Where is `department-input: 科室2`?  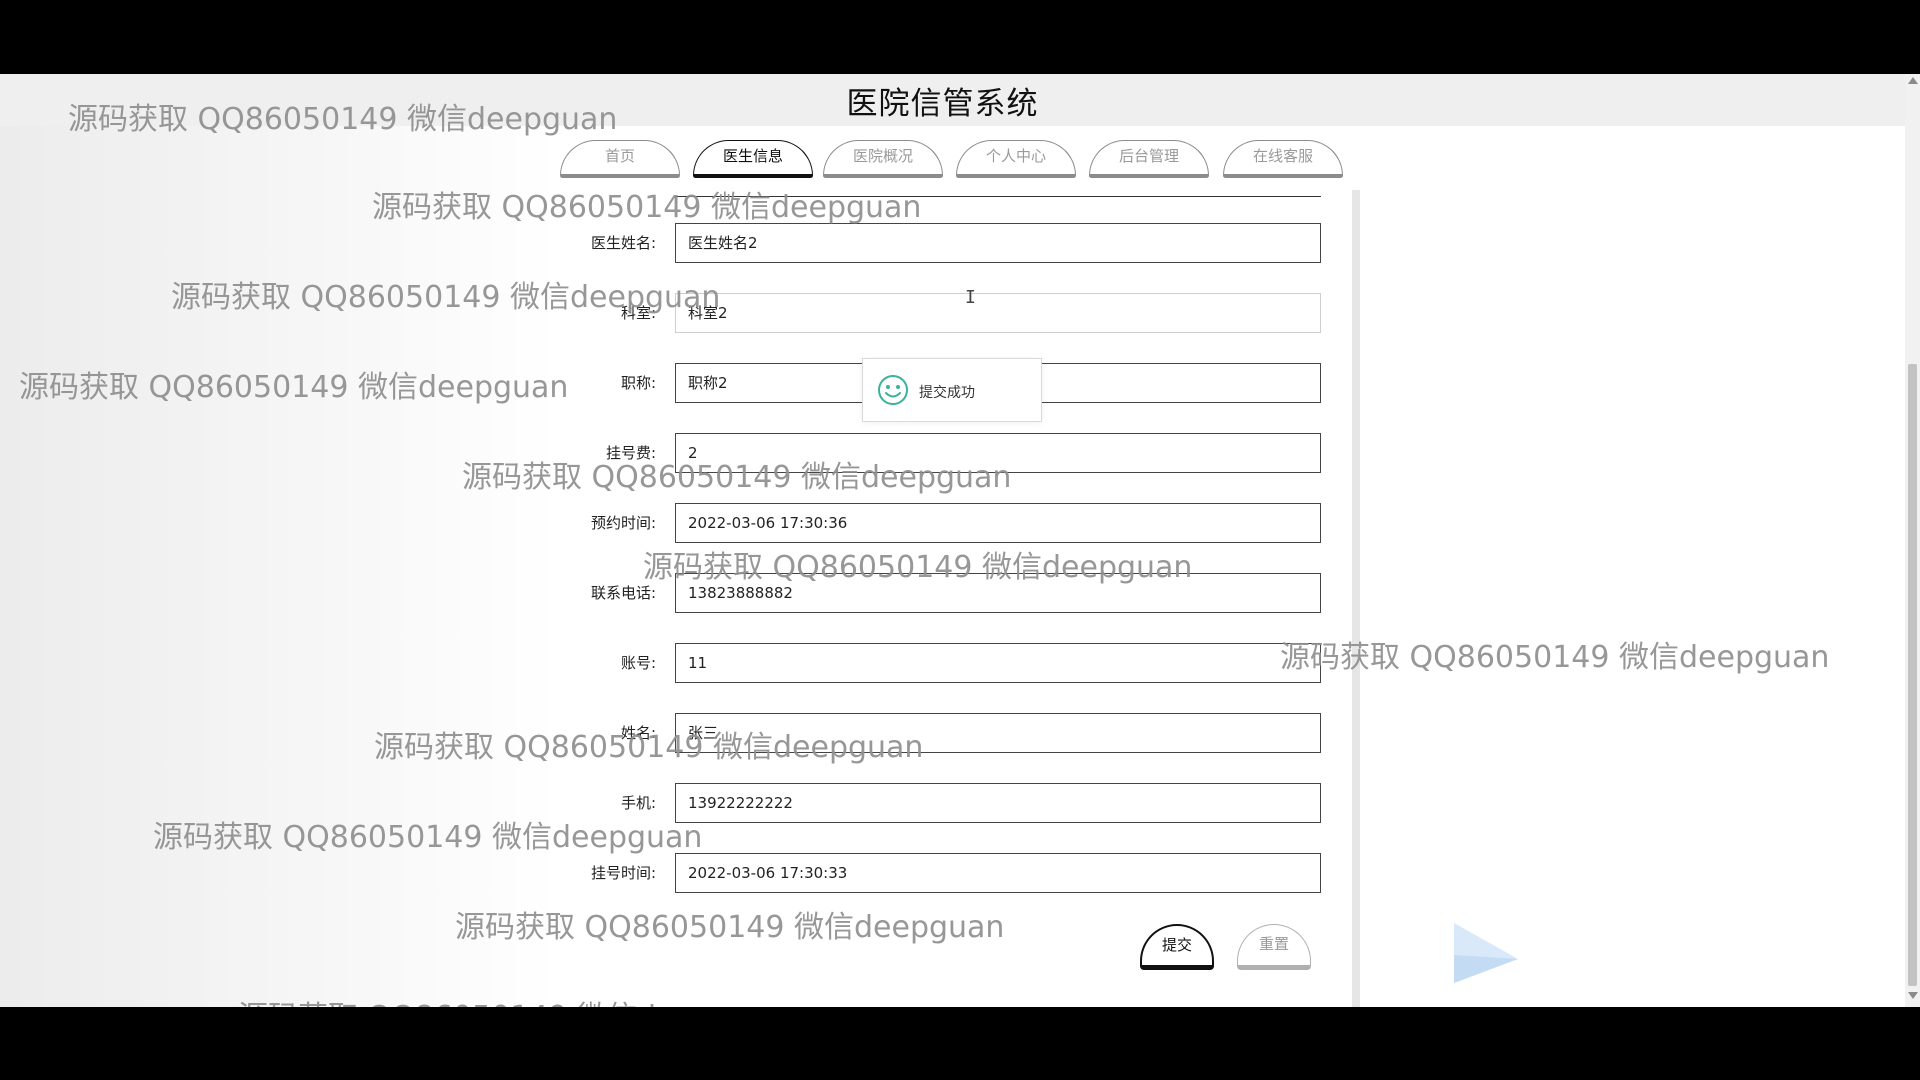 department-input: 科室2 is located at coordinates (998, 313).